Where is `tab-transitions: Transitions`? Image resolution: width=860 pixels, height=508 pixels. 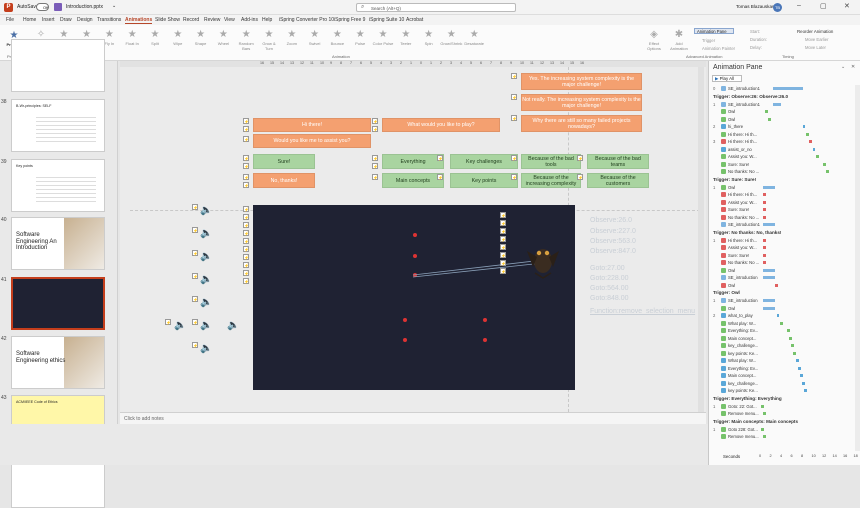
tab-transitions: Transitions is located at coordinates (109, 20).